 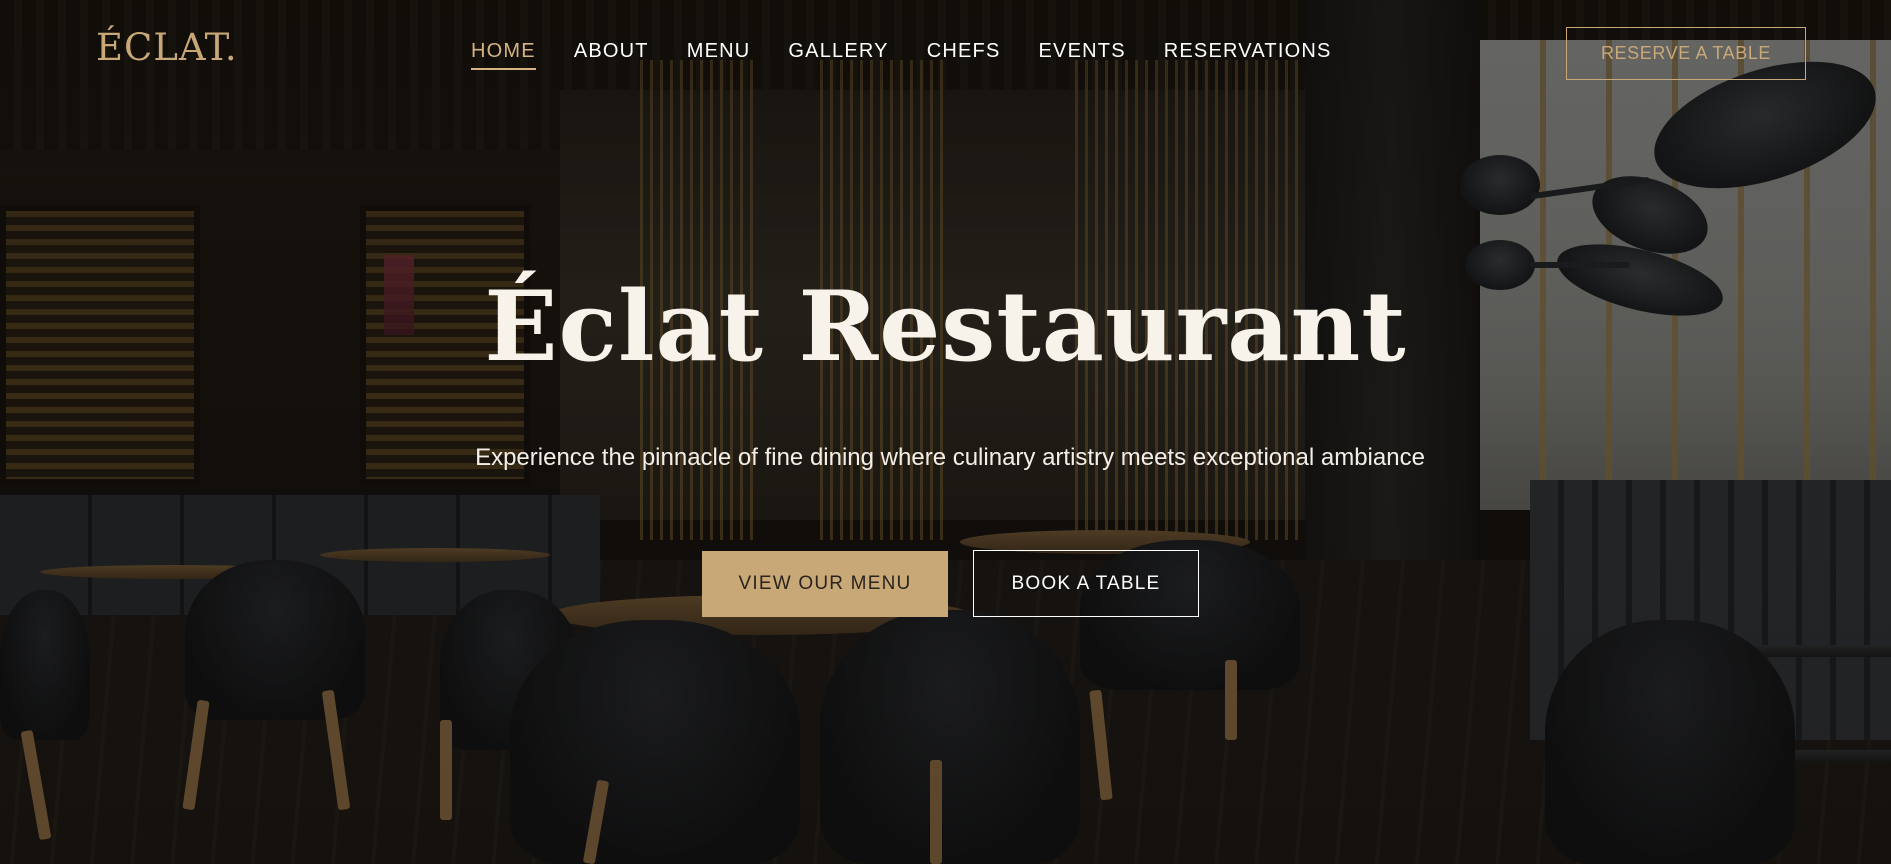 I want to click on view-menu-button: VIEW OUR MENU, so click(x=825, y=584).